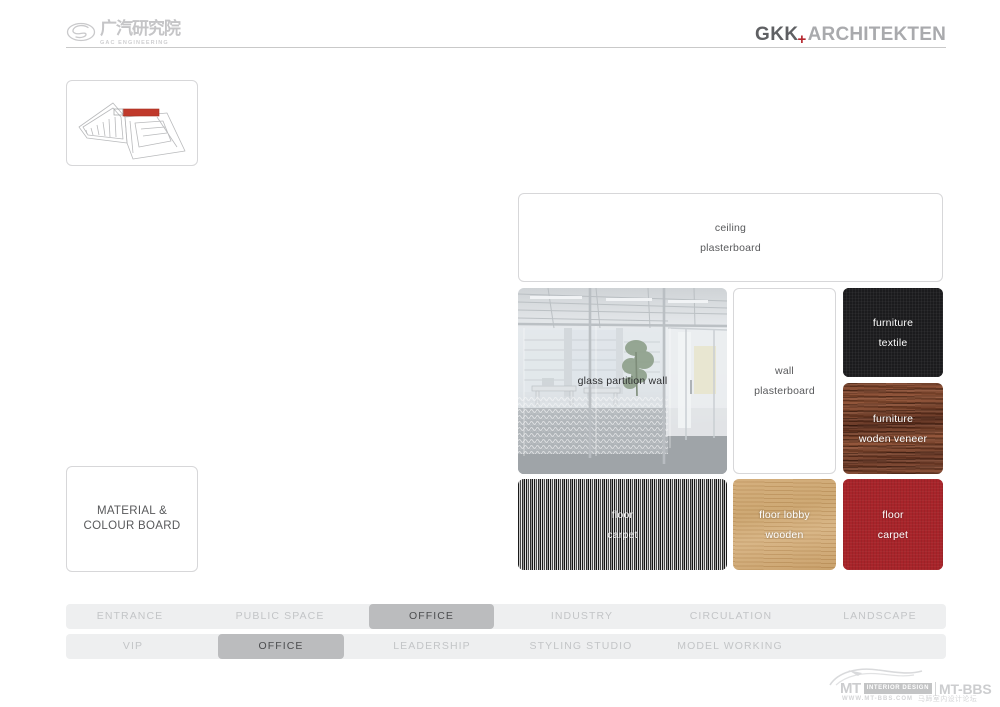  What do you see at coordinates (500, 28) in the screenshot?
I see `page-header: 广汽研究院 GAC ENGINEERING GKK+ARCHITEKTEN` at bounding box center [500, 28].